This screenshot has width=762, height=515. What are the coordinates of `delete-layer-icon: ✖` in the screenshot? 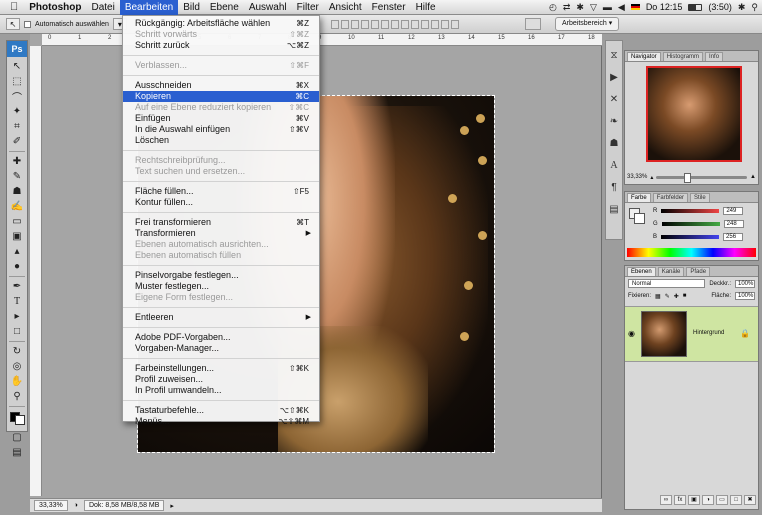 It's located at (750, 500).